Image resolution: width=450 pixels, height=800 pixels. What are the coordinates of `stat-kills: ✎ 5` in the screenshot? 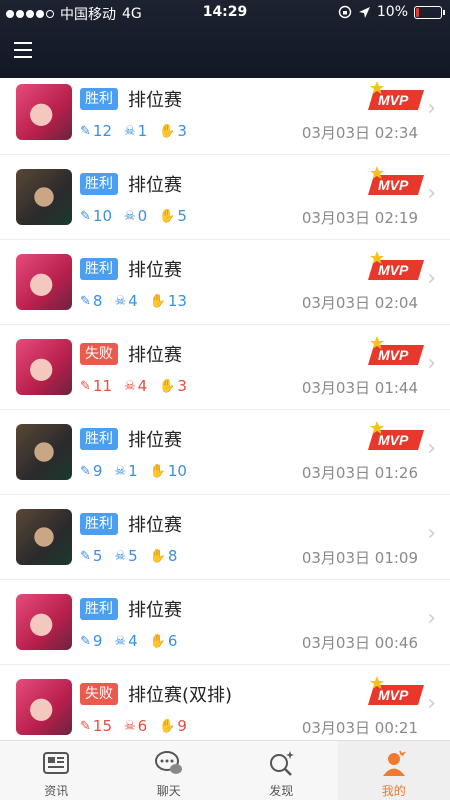 It's located at (91, 556).